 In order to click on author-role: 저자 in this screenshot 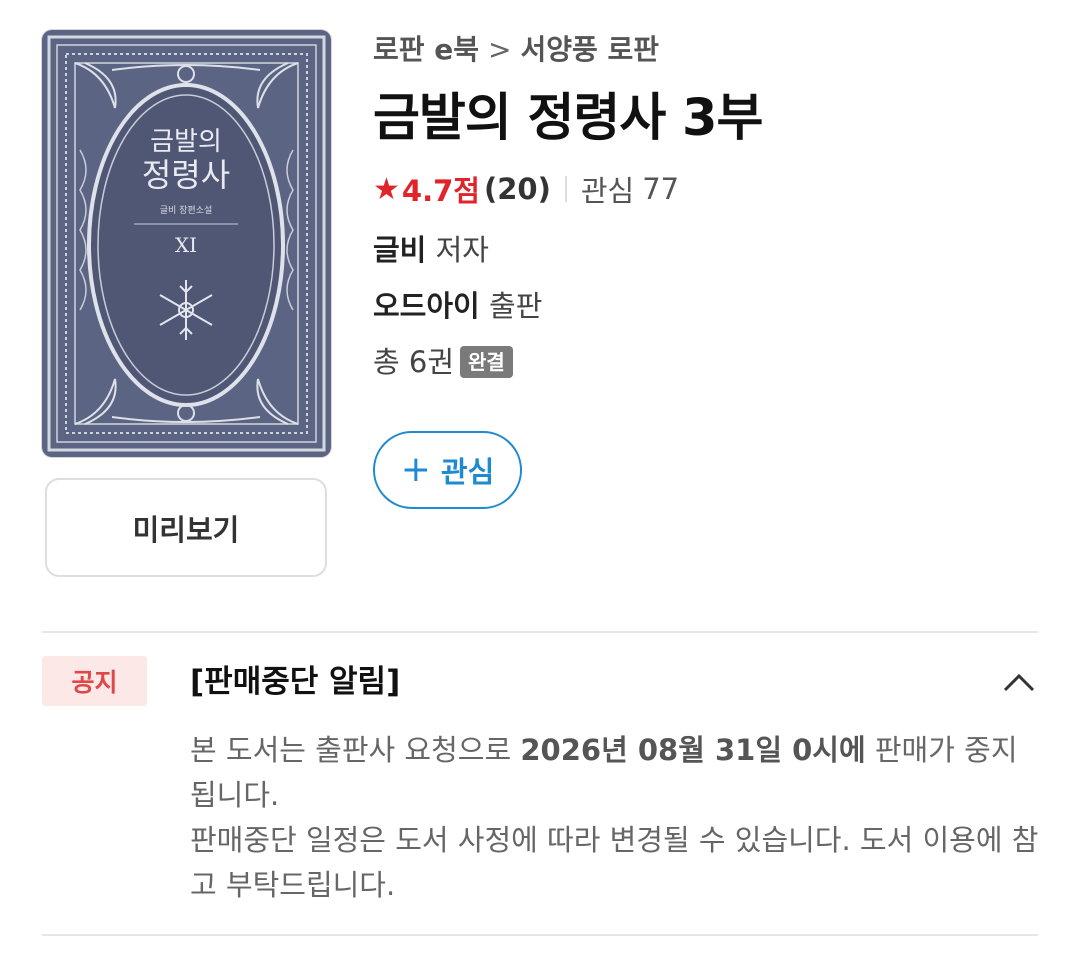, I will do `click(462, 250)`.